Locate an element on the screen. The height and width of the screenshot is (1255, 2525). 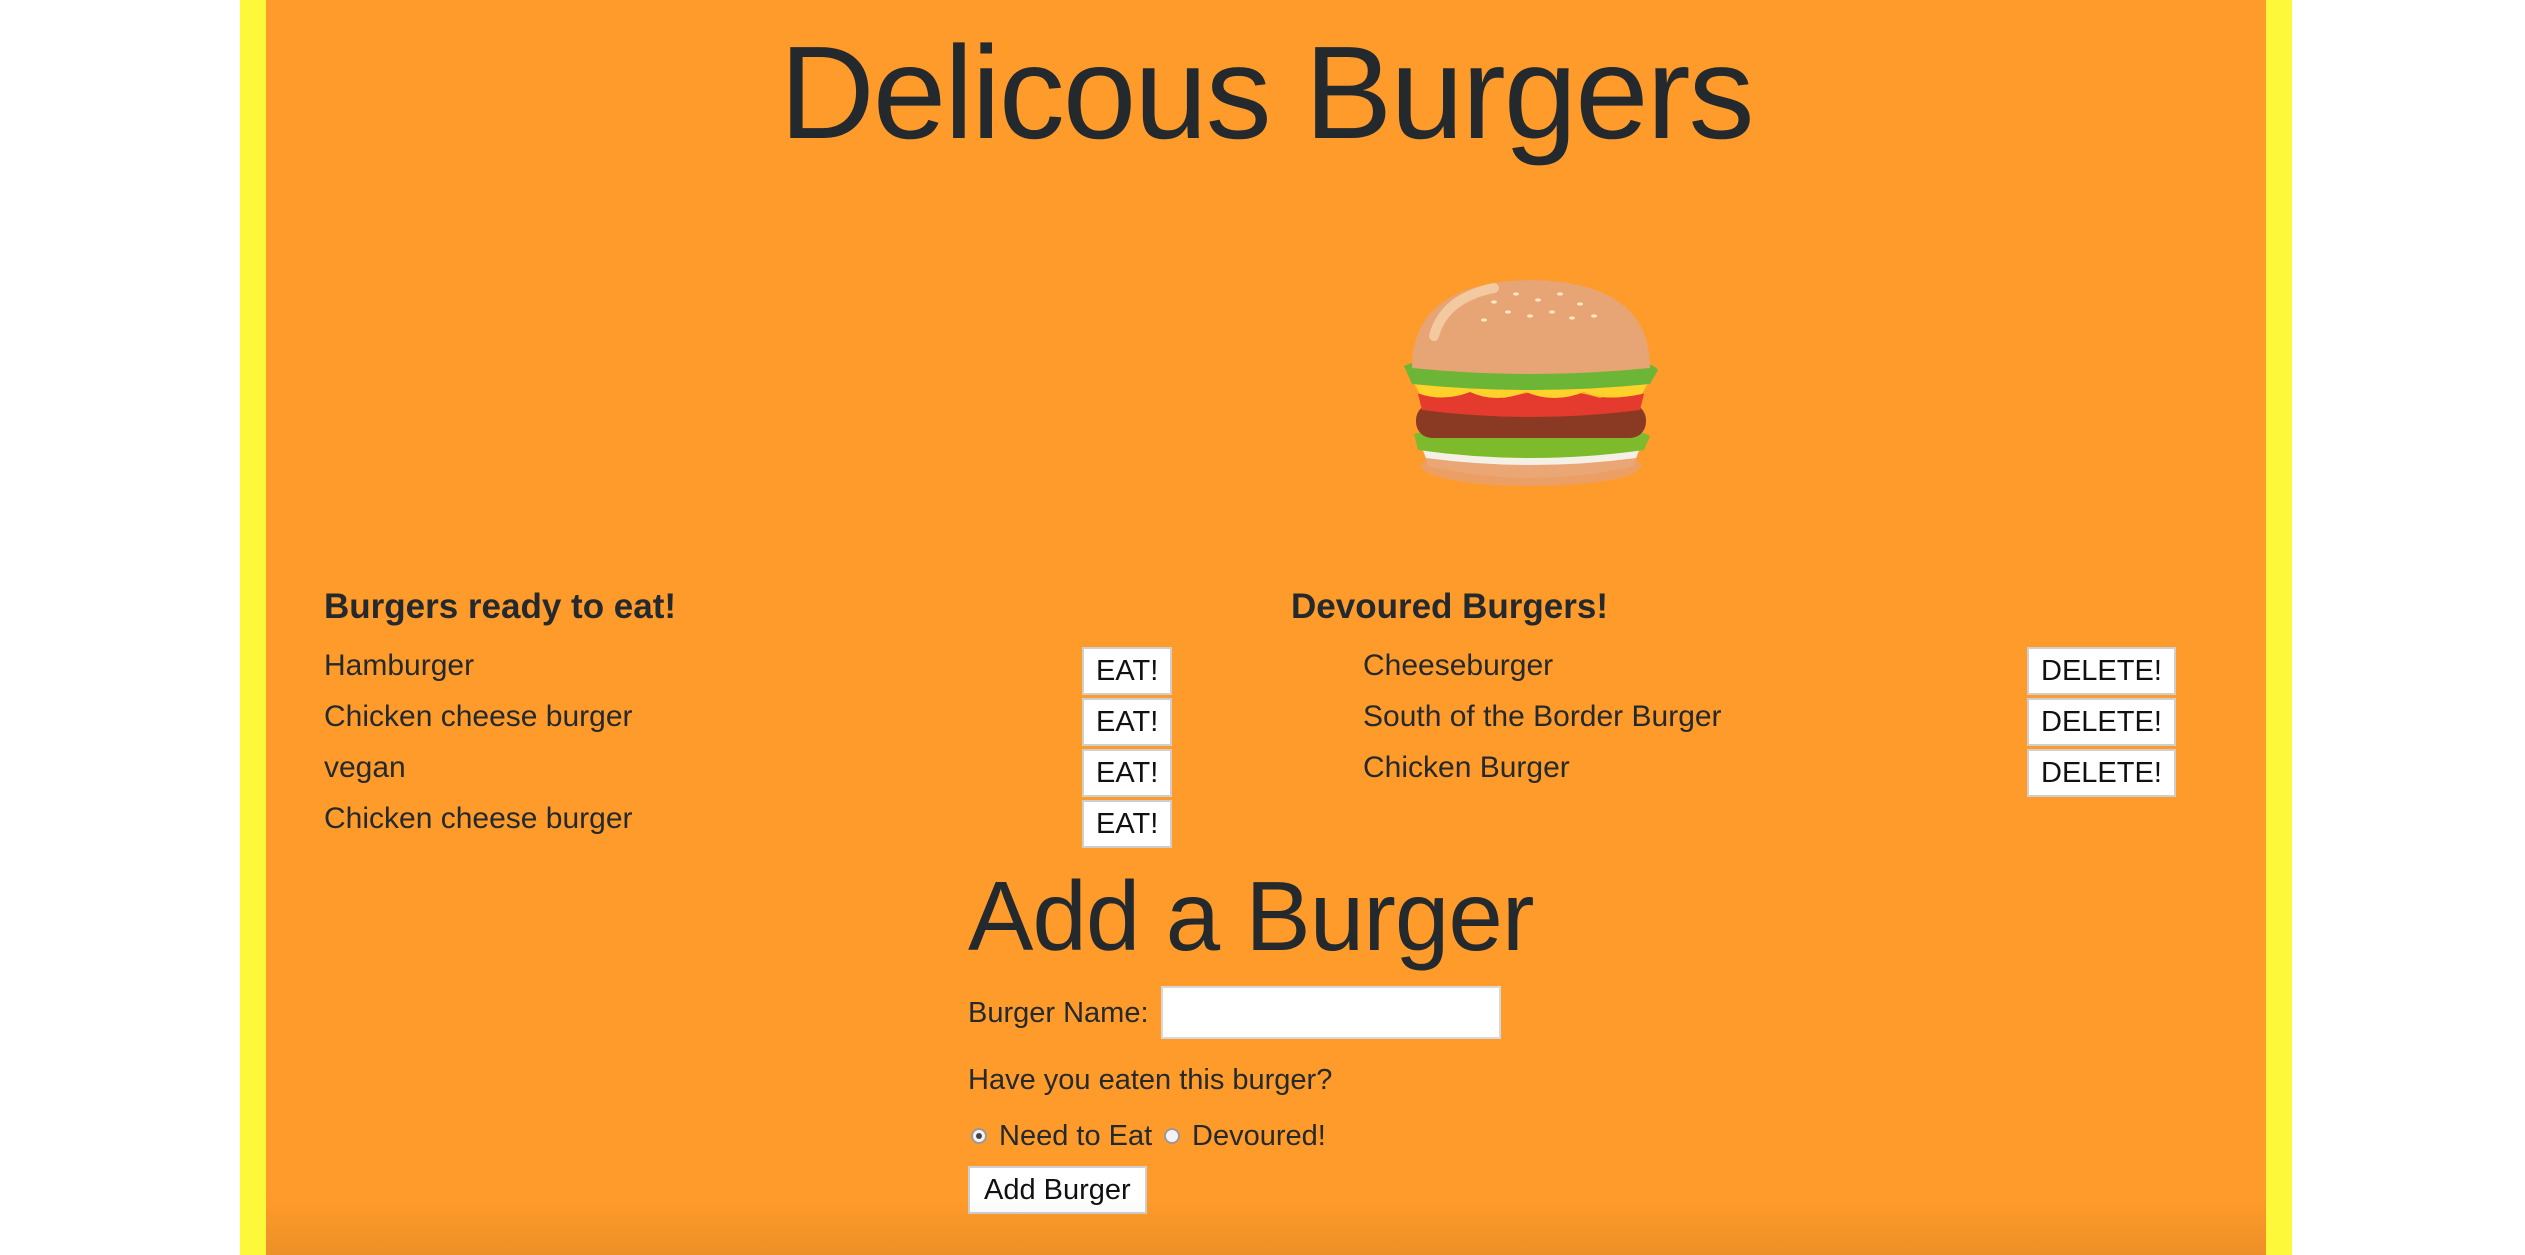
burger-name: South of the Border Burger is located at coordinates (1542, 716).